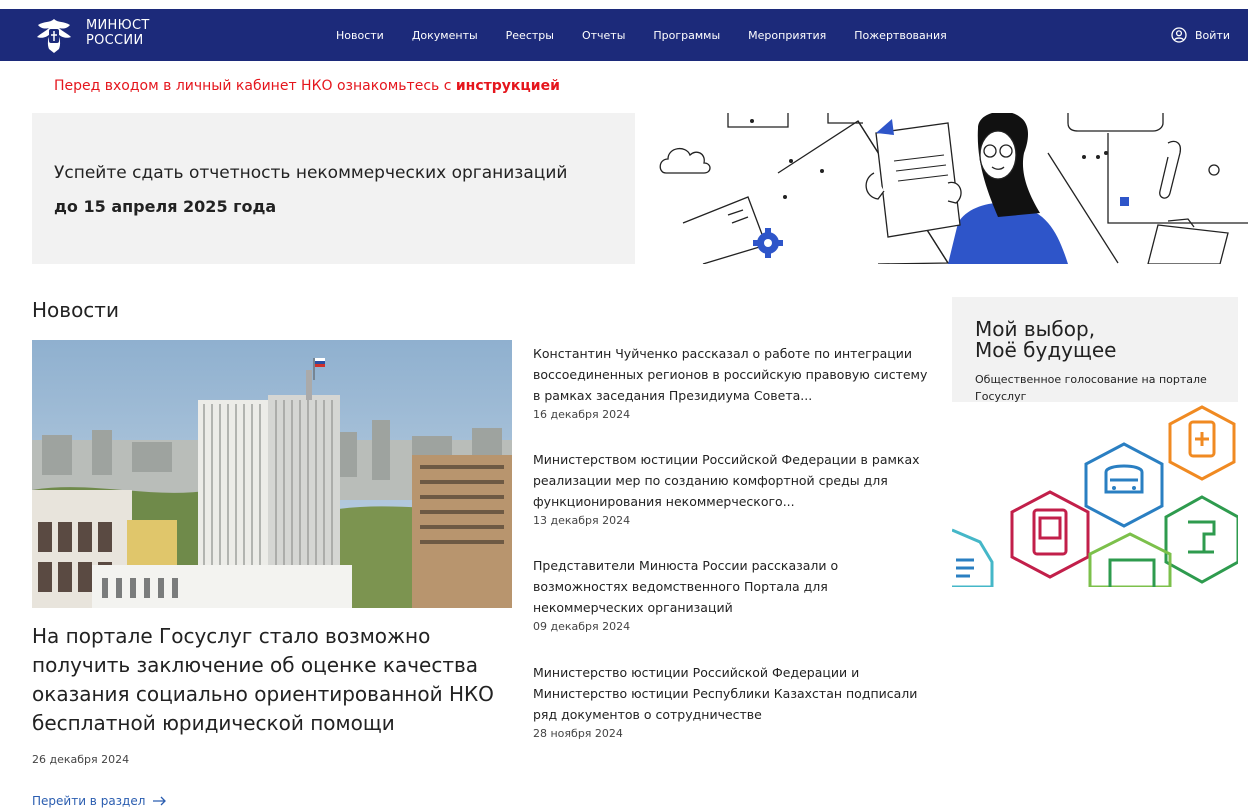  I want to click on user-icon, so click(1179, 35).